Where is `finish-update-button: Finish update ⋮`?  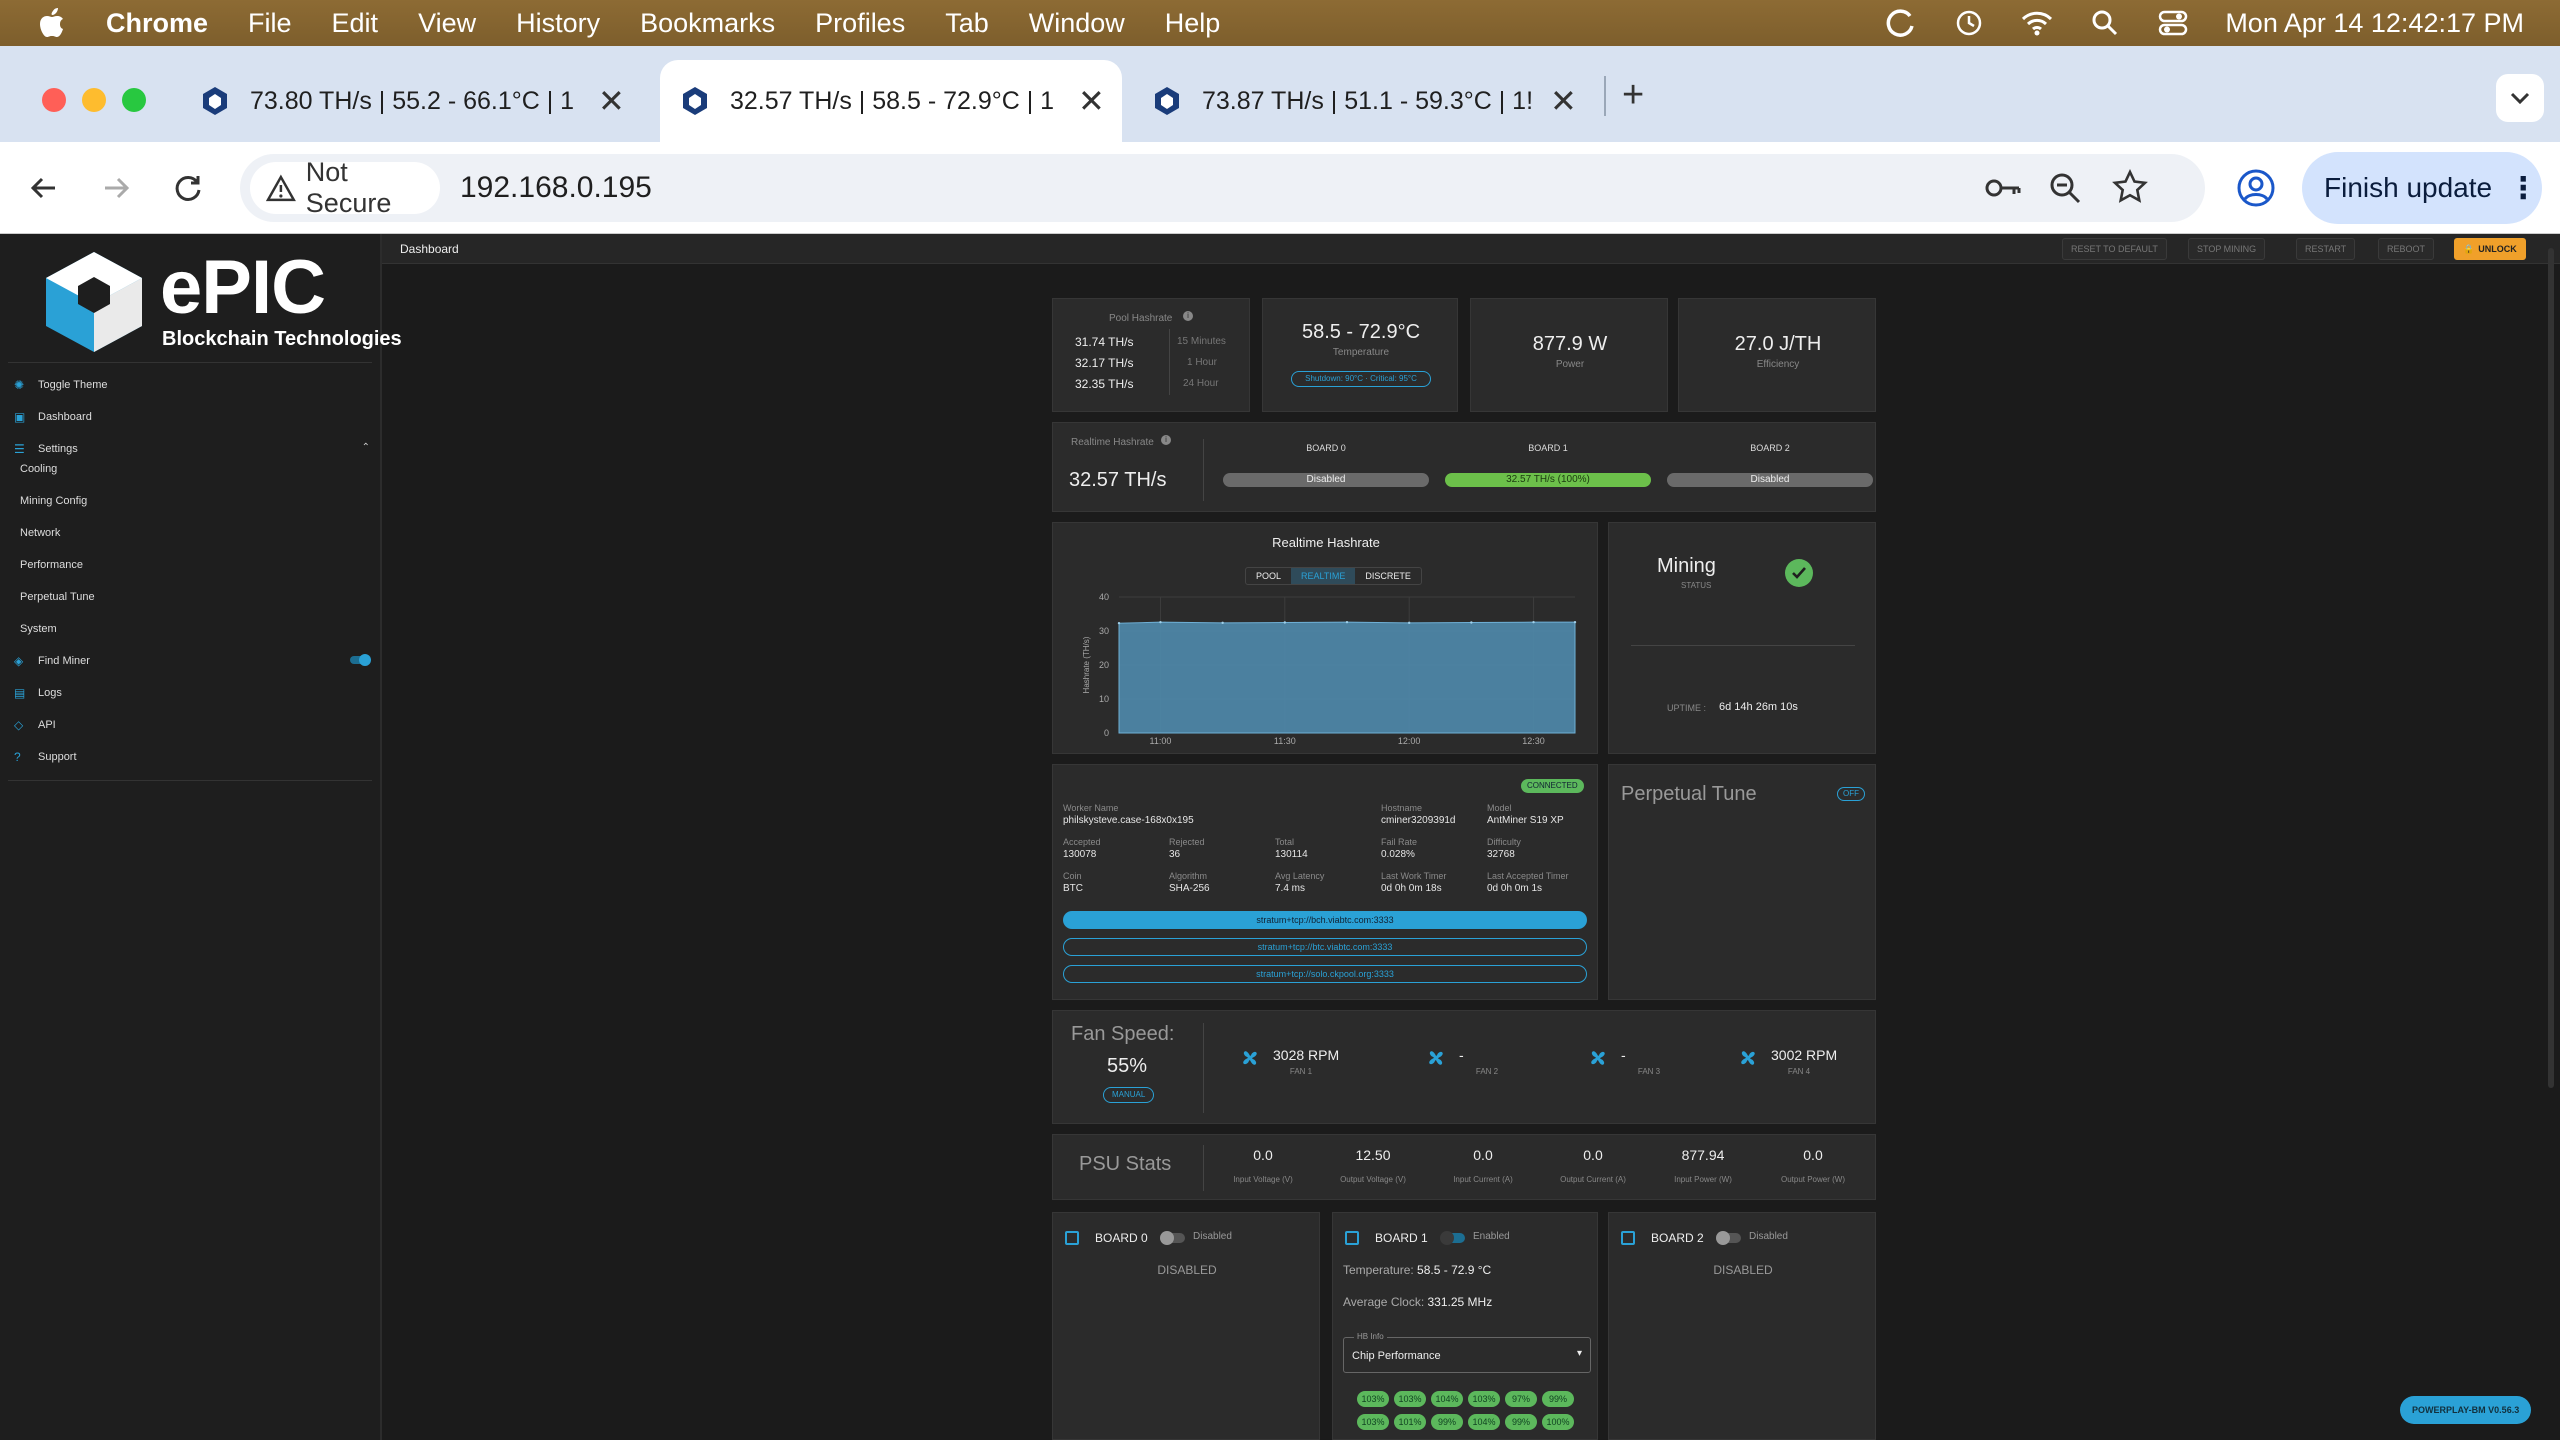
finish-update-button: Finish update ⋮ is located at coordinates (2422, 188).